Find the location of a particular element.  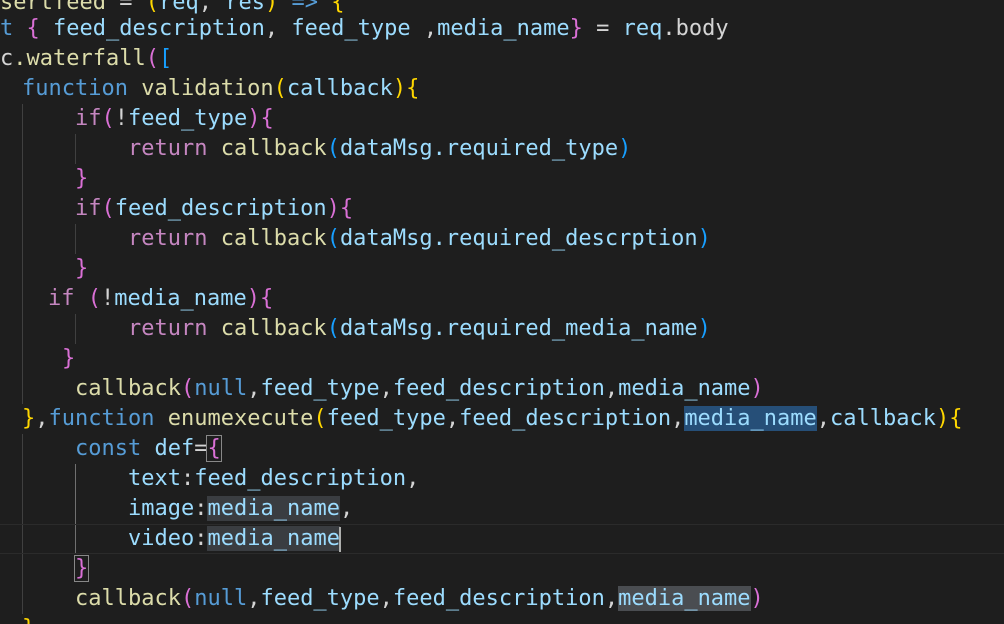

code-token: enumexecute is located at coordinates (240, 418).